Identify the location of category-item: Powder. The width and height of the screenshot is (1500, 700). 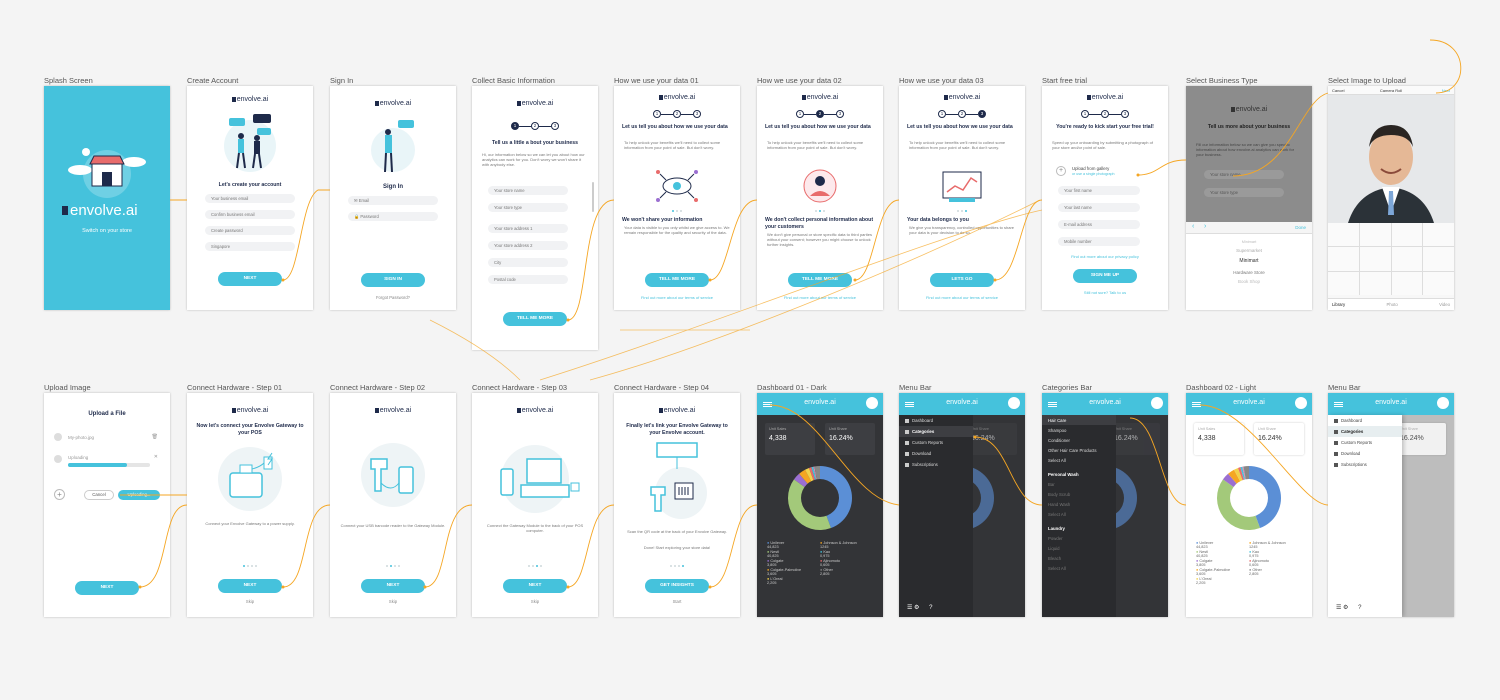
(1079, 538).